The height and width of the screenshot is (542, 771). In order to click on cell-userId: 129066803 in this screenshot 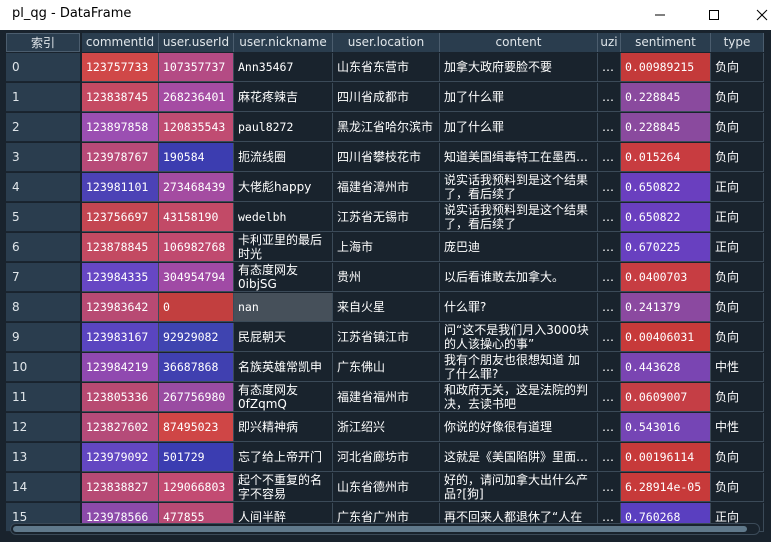, I will do `click(196, 487)`.